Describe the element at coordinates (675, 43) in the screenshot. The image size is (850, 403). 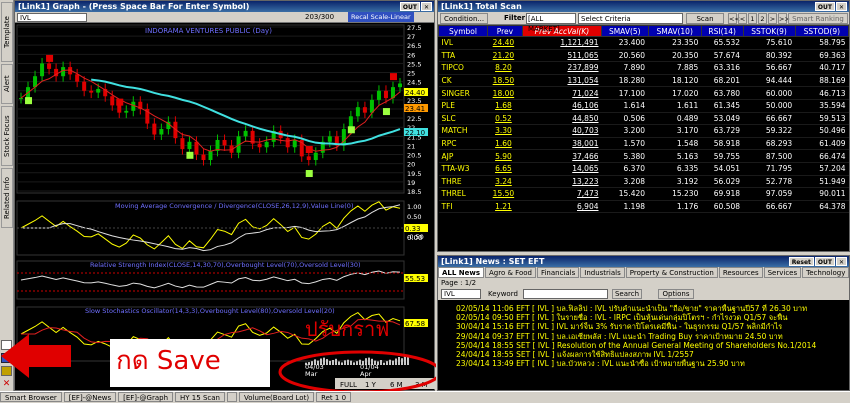
I see `scan-cell: 23.350` at that location.